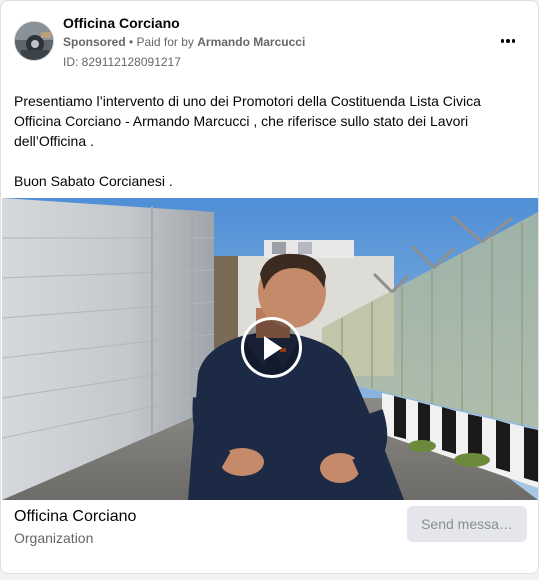 This screenshot has width=539, height=580. I want to click on paid-for-prefix: Paid for by, so click(167, 42).